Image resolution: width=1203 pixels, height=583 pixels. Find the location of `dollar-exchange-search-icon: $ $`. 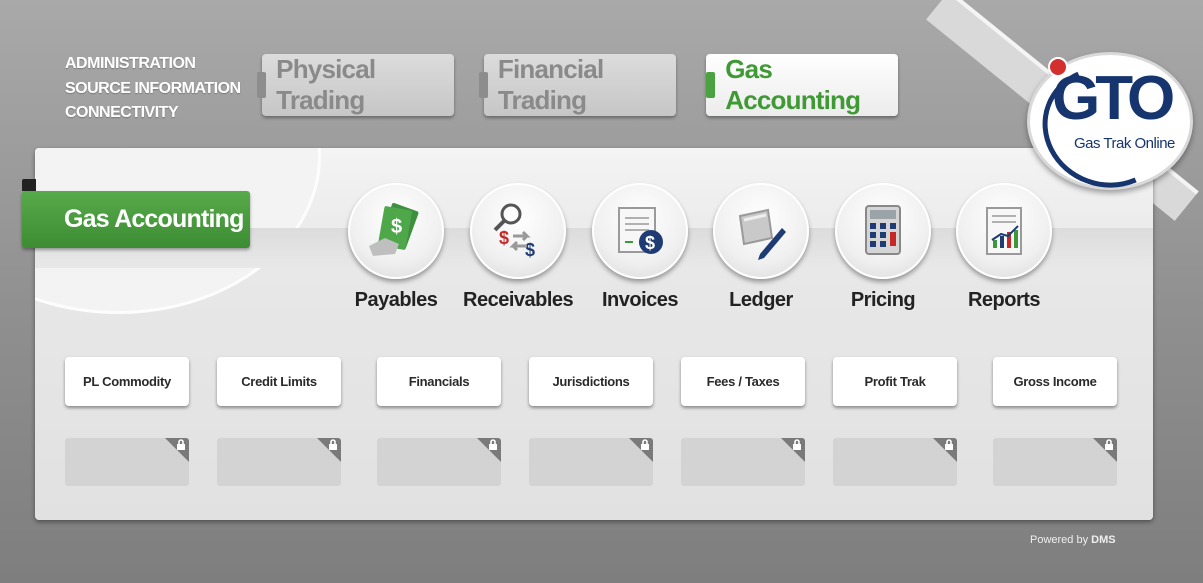

dollar-exchange-search-icon: $ $ is located at coordinates (518, 231).